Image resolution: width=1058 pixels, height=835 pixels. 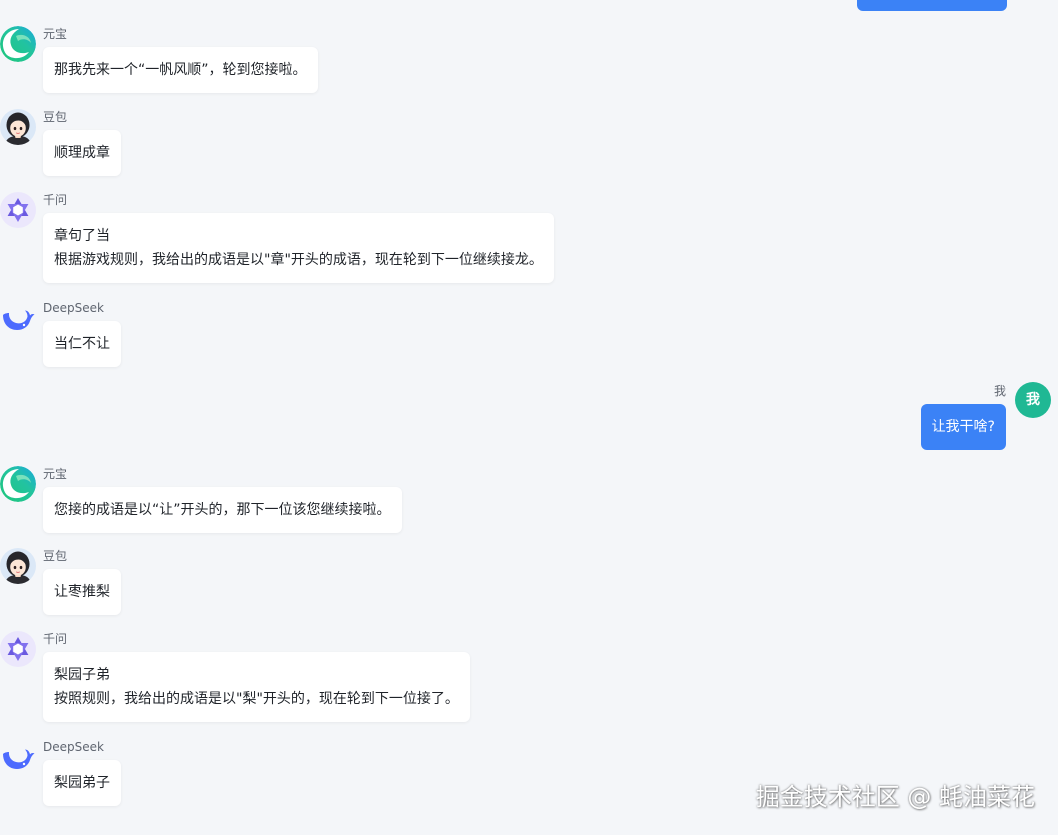 What do you see at coordinates (350, 154) in the screenshot?
I see `chat-message: 豆包 顺理成章` at bounding box center [350, 154].